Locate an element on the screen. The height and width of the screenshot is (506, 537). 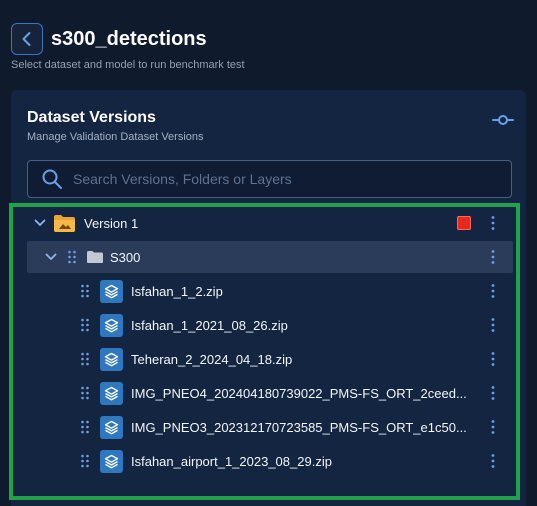
panel-subtitle: Manage Validation Dataset Versions is located at coordinates (115, 137).